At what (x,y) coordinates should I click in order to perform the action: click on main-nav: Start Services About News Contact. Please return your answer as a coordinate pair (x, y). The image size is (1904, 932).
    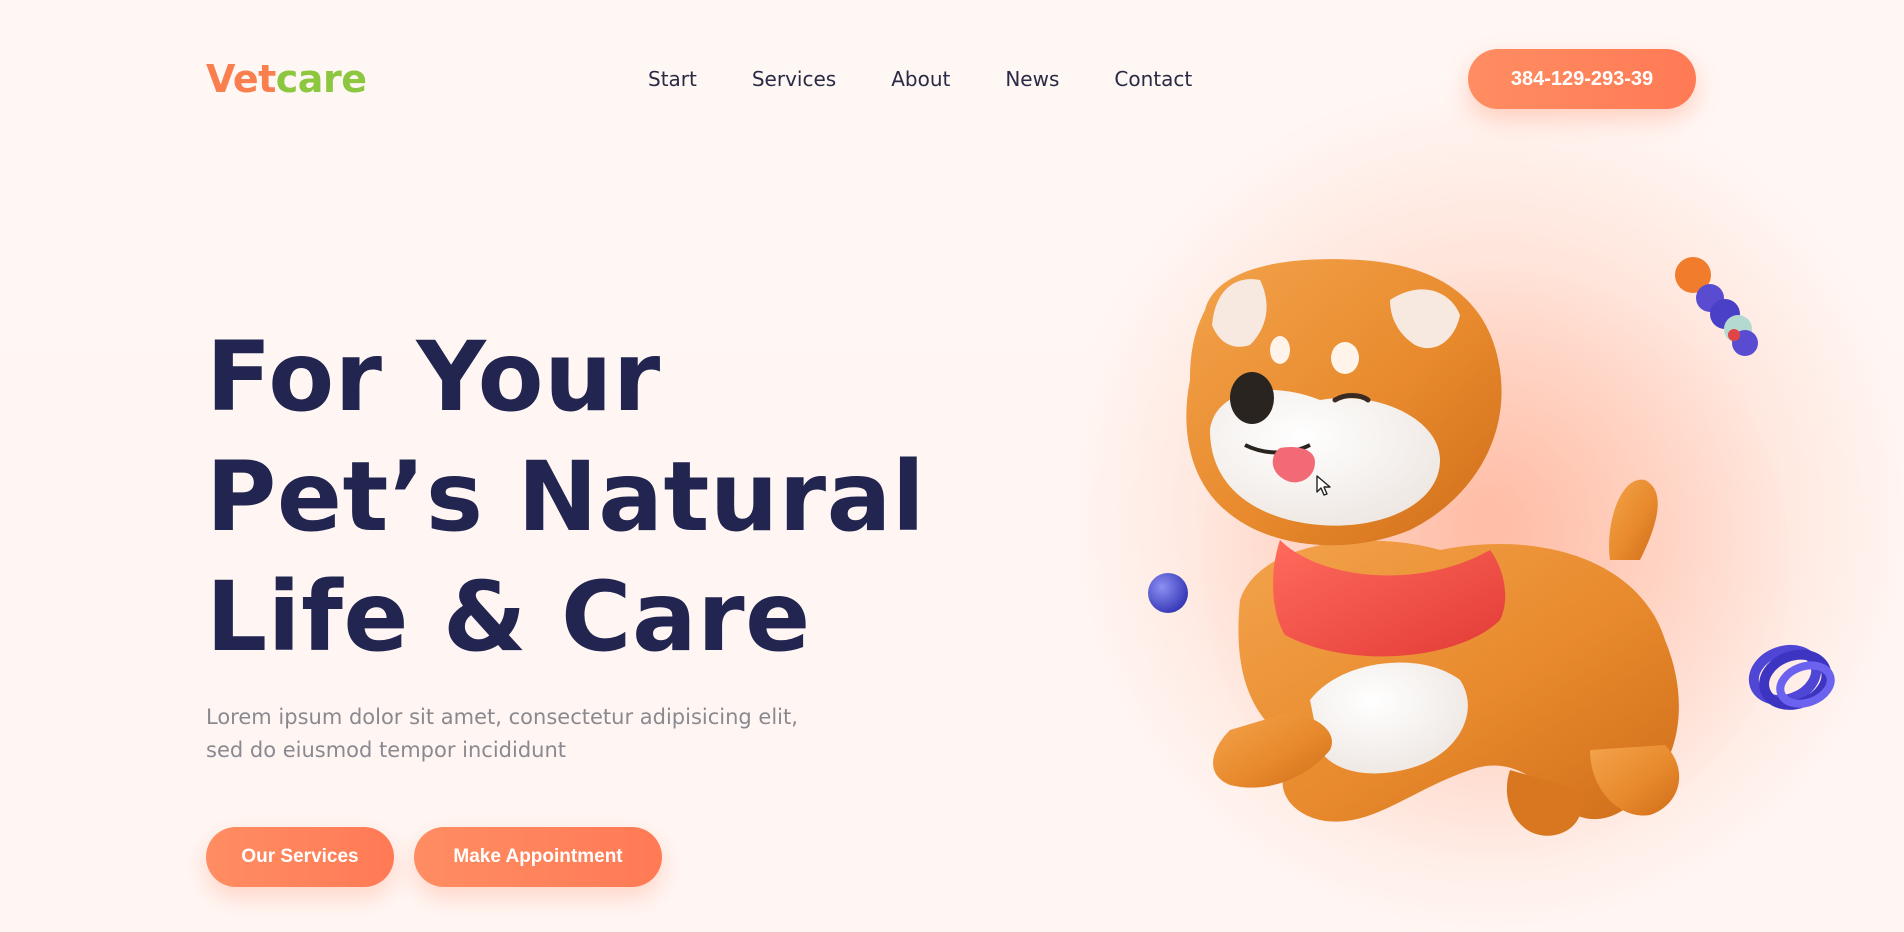
    Looking at the image, I should click on (920, 79).